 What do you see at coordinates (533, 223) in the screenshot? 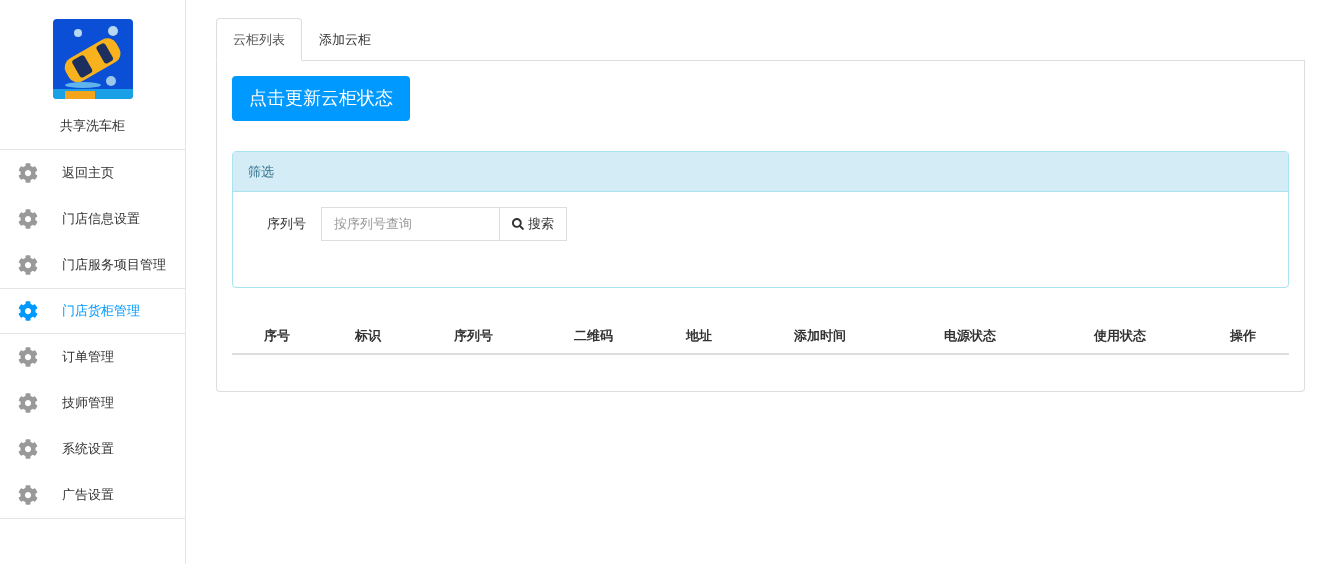
I see `search-button: 搜索` at bounding box center [533, 223].